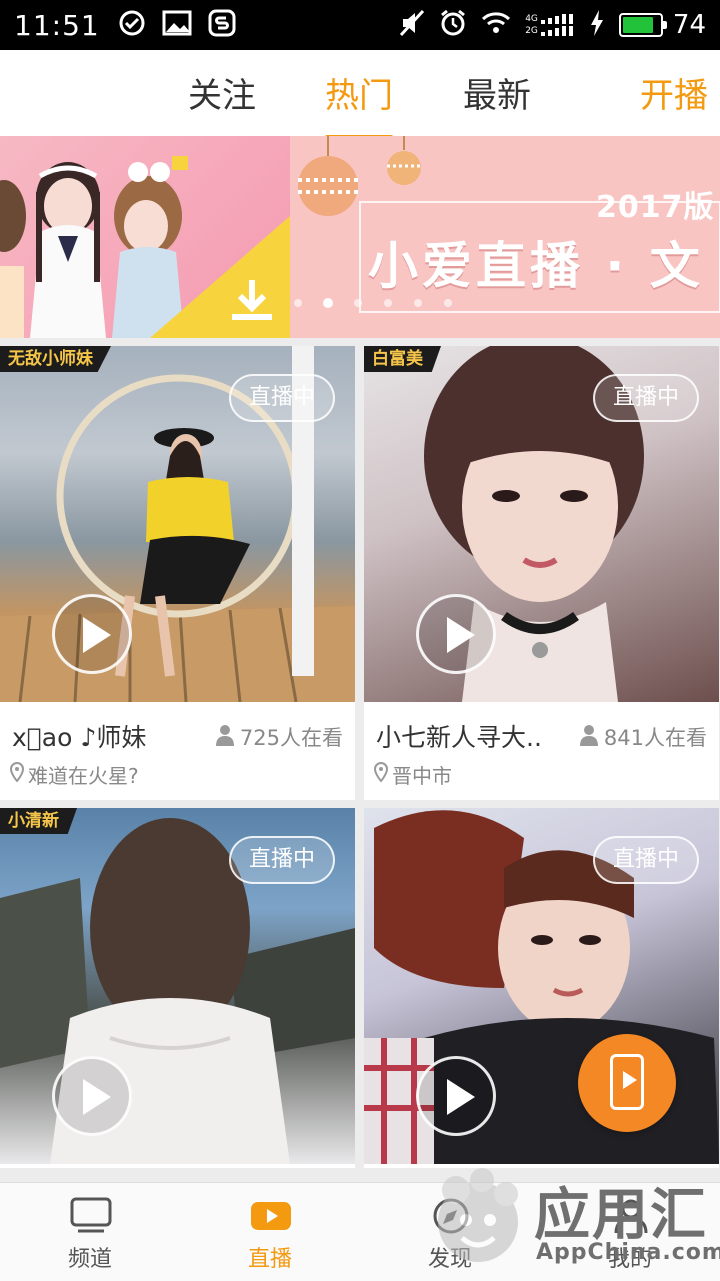 Image resolution: width=720 pixels, height=1281 pixels. What do you see at coordinates (252, 302) in the screenshot?
I see `download-icon` at bounding box center [252, 302].